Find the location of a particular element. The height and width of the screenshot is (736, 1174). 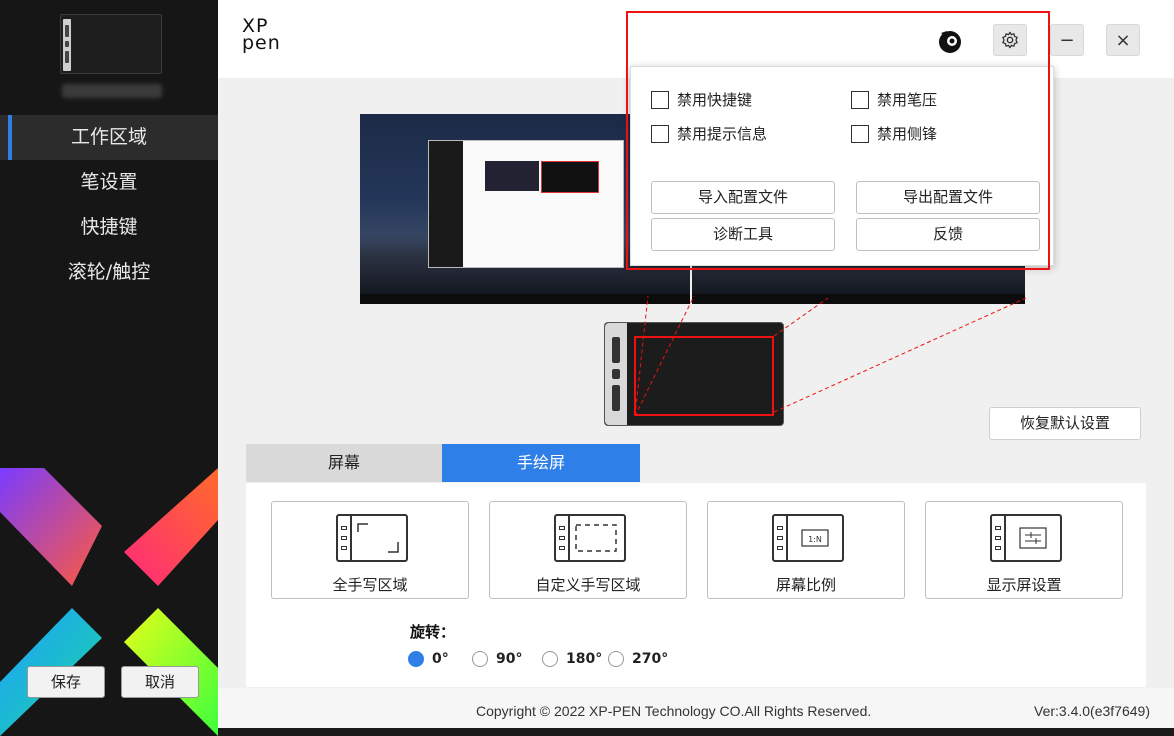

nav-item-label: 快捷键 is located at coordinates (109, 227).